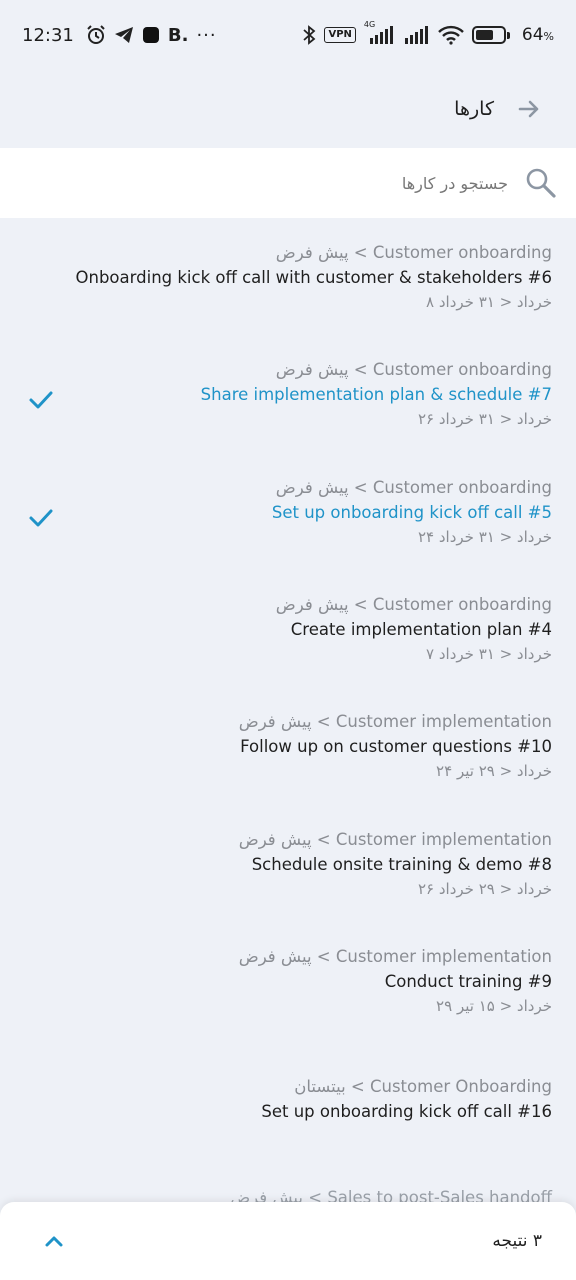 The width and height of the screenshot is (576, 1280). What do you see at coordinates (288, 109) in the screenshot?
I see `app-header: کارها` at bounding box center [288, 109].